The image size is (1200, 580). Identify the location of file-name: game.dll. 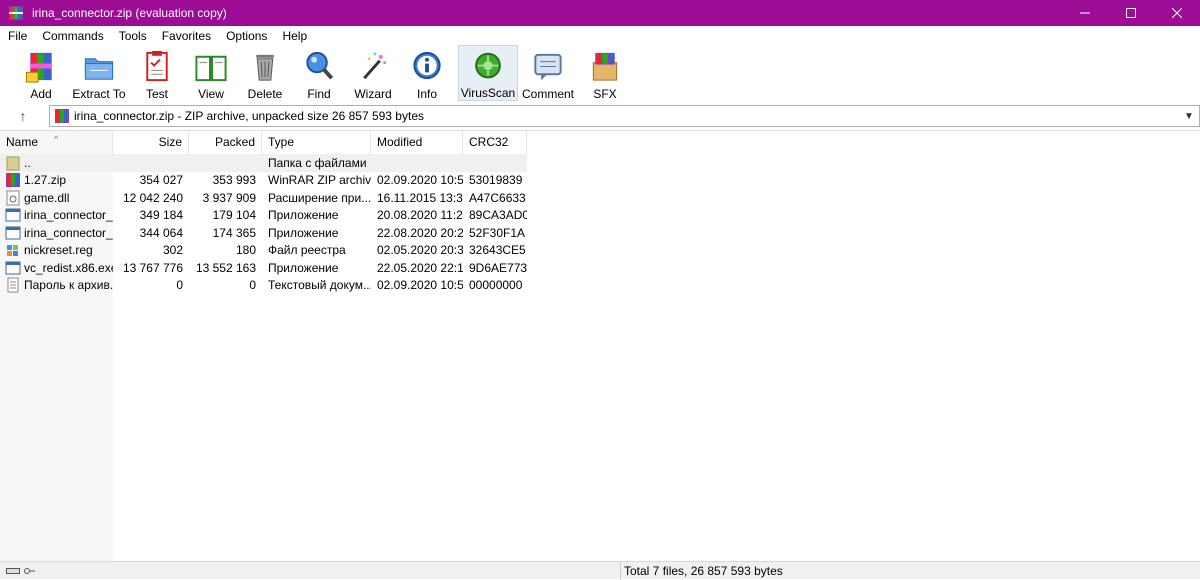
(47, 197).